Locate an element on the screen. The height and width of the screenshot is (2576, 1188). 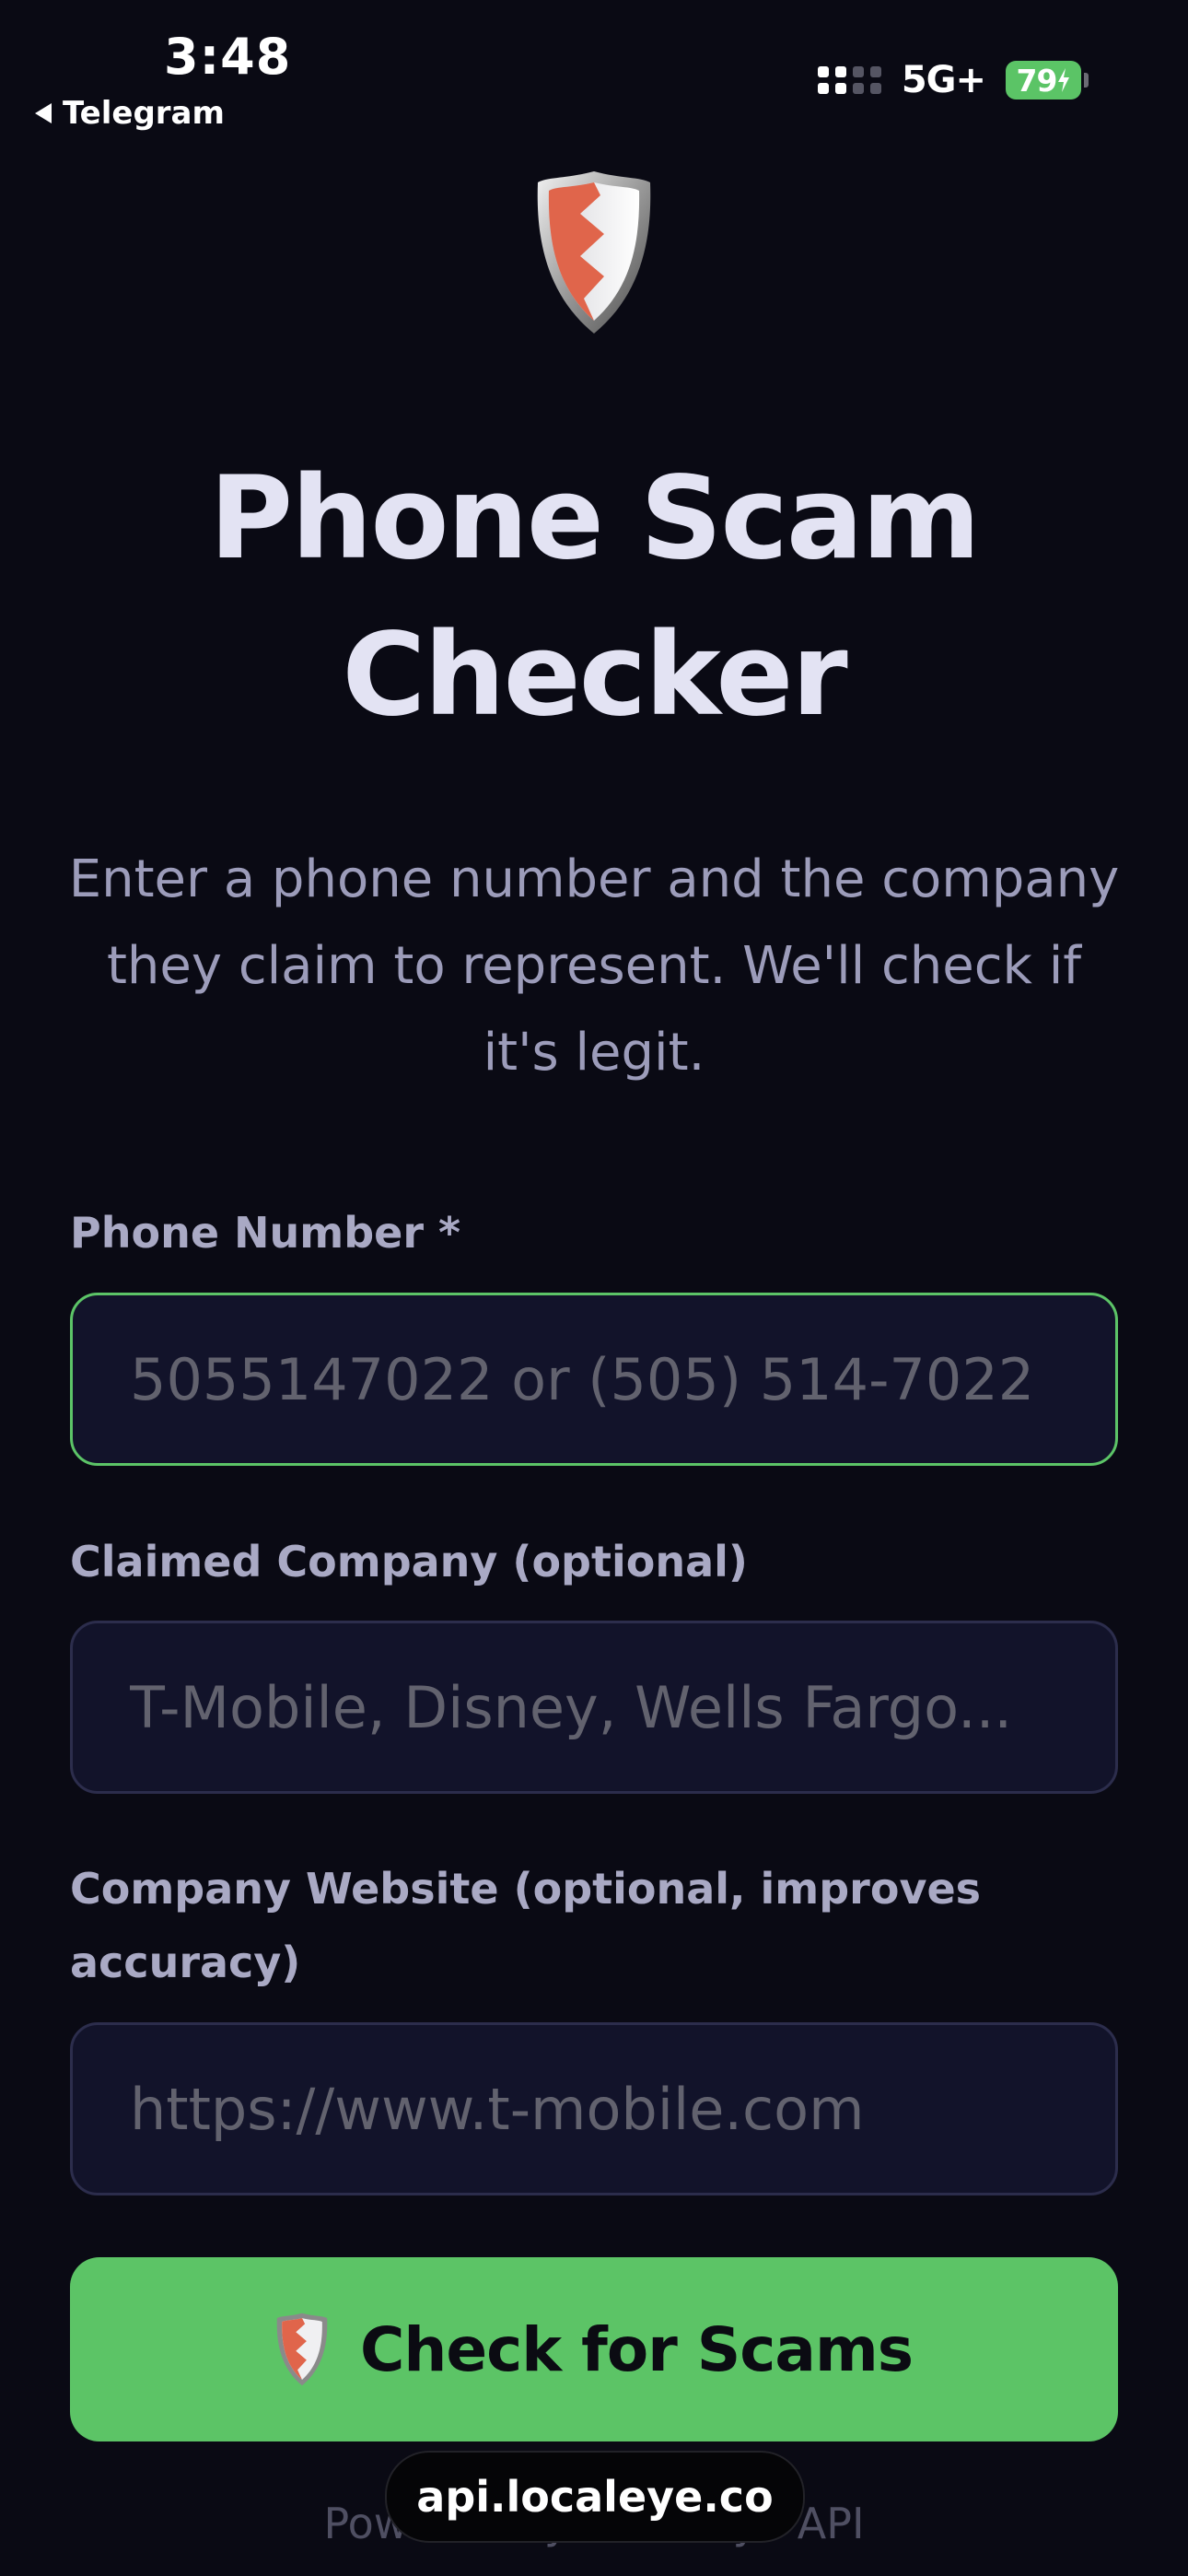
check-for-scams-button: Check for Scams is located at coordinates (594, 2349).